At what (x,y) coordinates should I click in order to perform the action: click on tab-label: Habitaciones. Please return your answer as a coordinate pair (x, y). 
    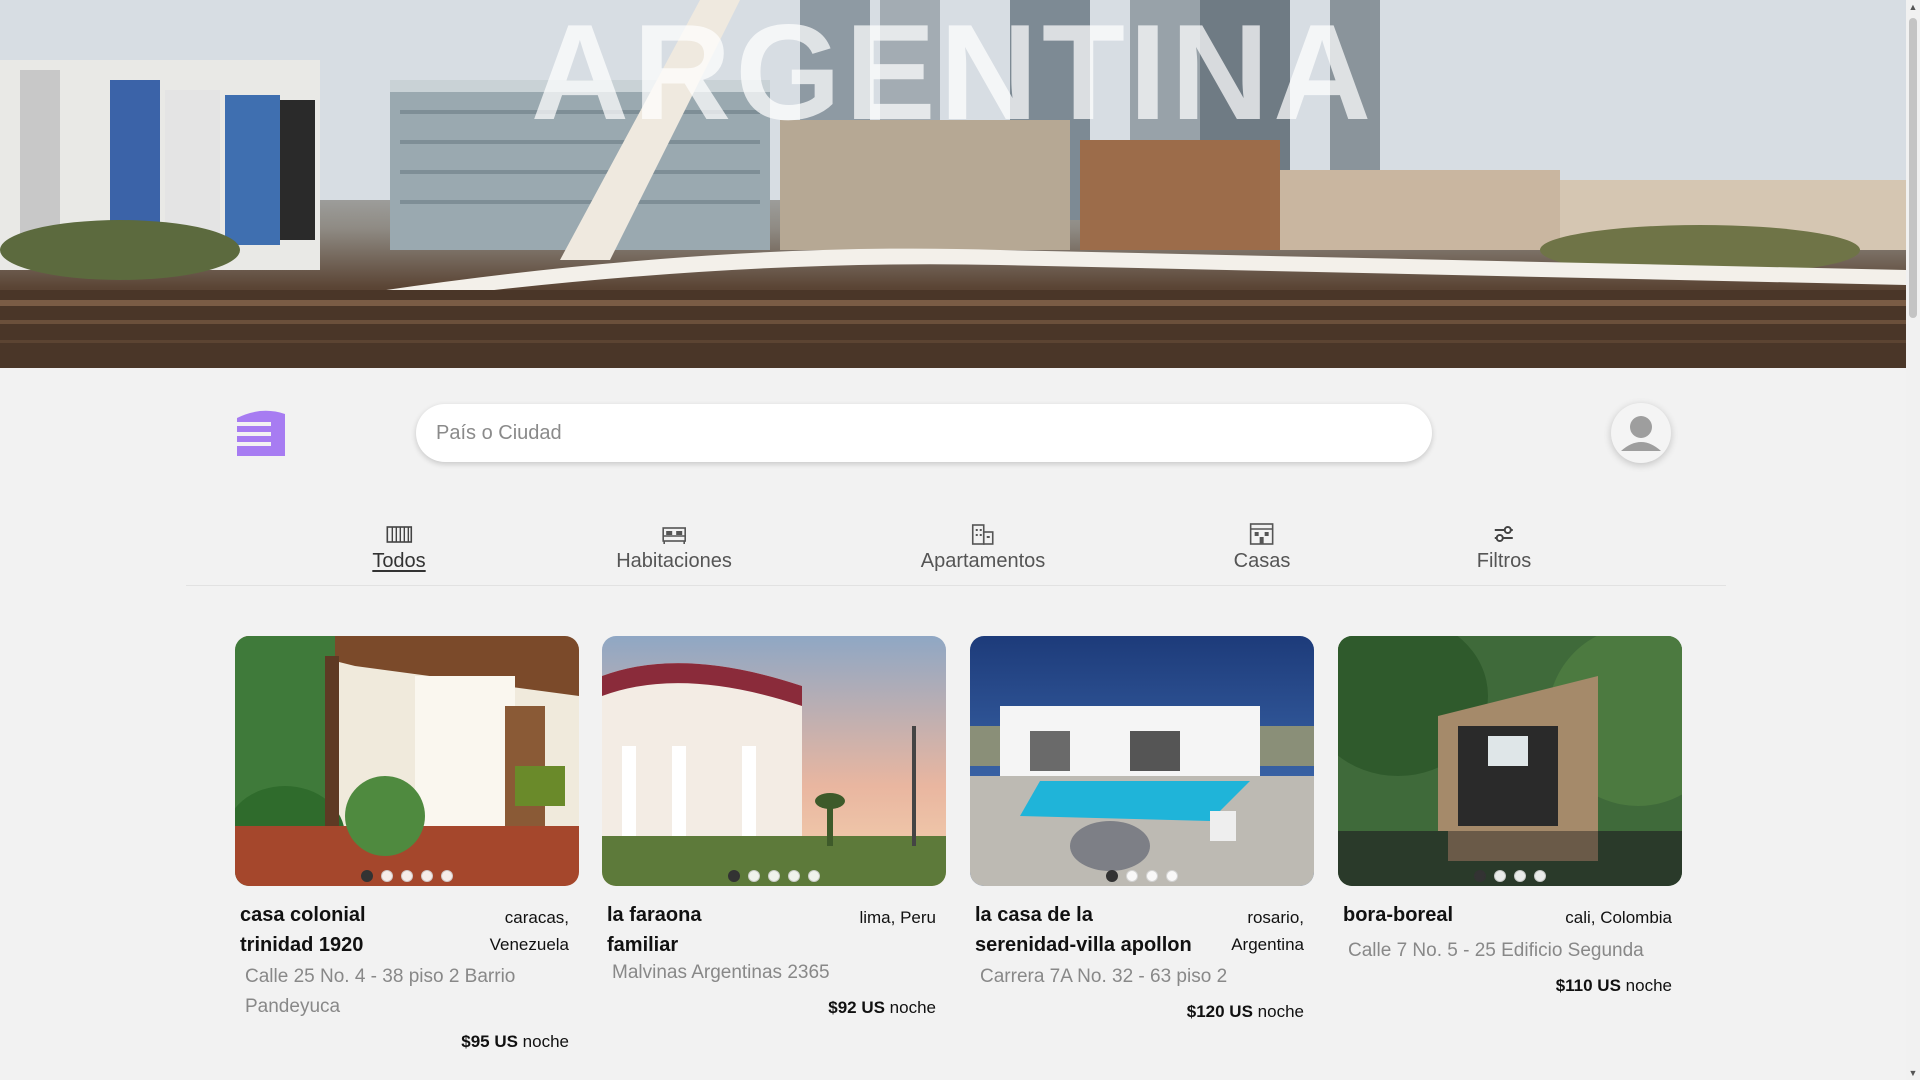
    Looking at the image, I should click on (674, 561).